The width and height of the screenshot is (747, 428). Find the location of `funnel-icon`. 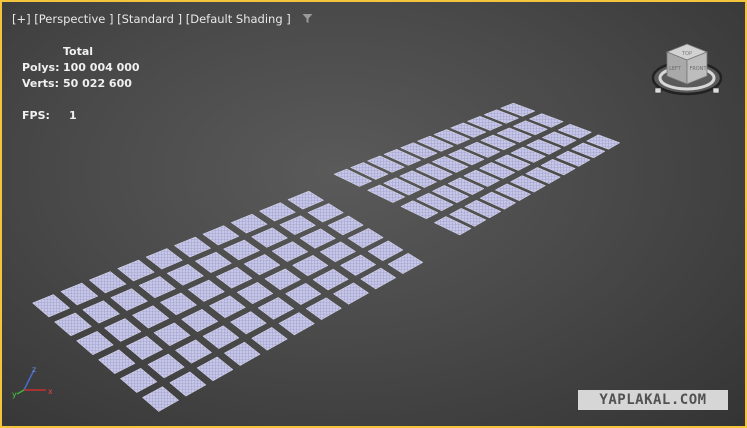

funnel-icon is located at coordinates (307, 20).